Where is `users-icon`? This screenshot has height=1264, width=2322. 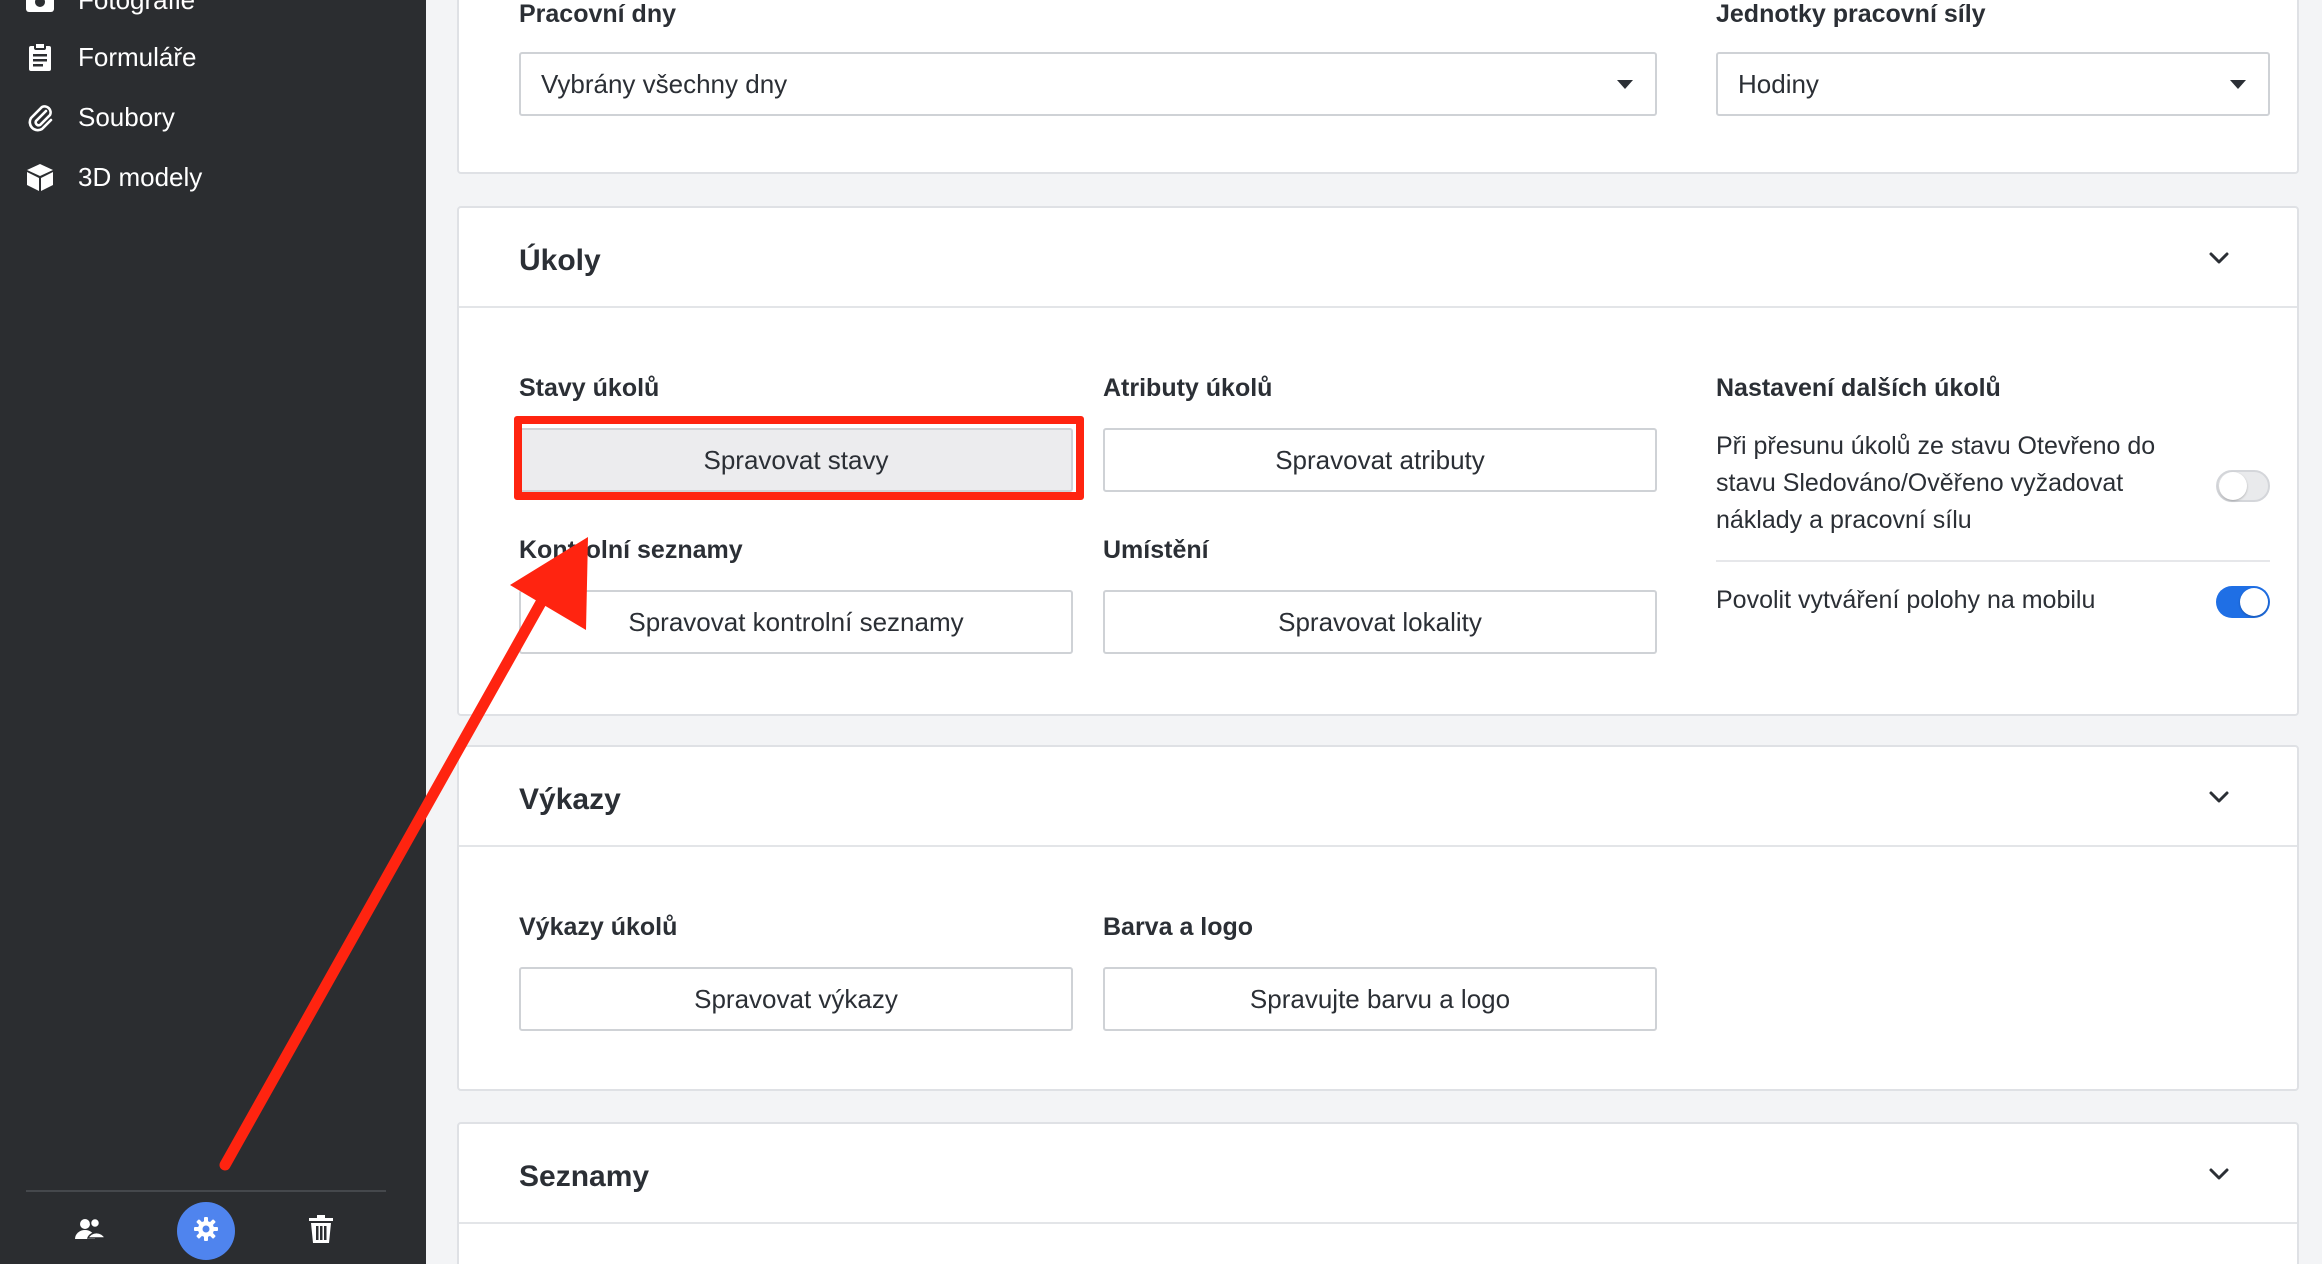
users-icon is located at coordinates (90, 1231).